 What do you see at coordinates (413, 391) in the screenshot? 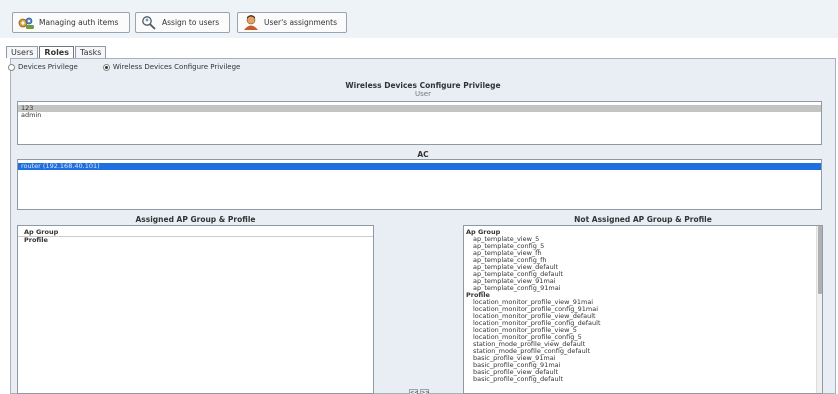
I see `move-left-button: <<` at bounding box center [413, 391].